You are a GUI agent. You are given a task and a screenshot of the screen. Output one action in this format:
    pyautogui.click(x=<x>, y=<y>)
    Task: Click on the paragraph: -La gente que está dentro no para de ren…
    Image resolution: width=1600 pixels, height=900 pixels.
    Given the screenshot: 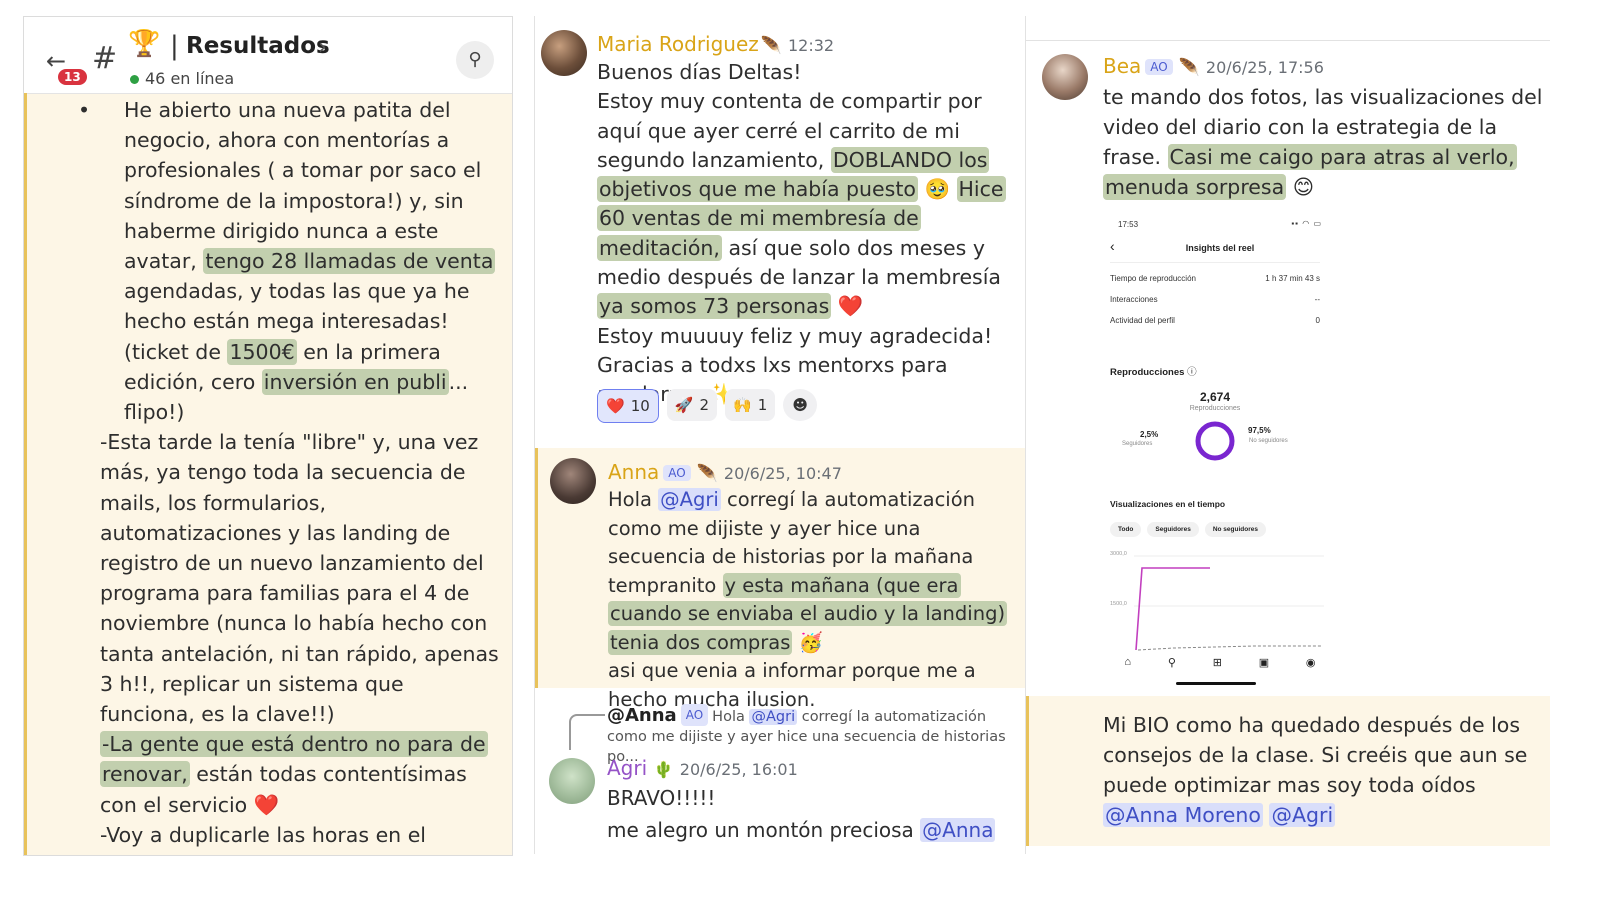 What is the action you would take?
    pyautogui.click(x=300, y=774)
    